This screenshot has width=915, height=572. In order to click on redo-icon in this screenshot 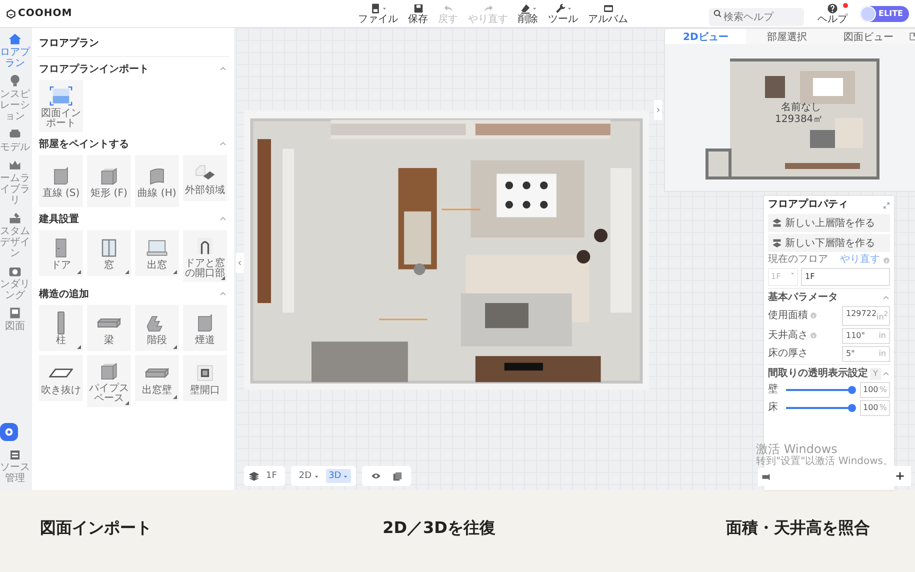, I will do `click(488, 8)`.